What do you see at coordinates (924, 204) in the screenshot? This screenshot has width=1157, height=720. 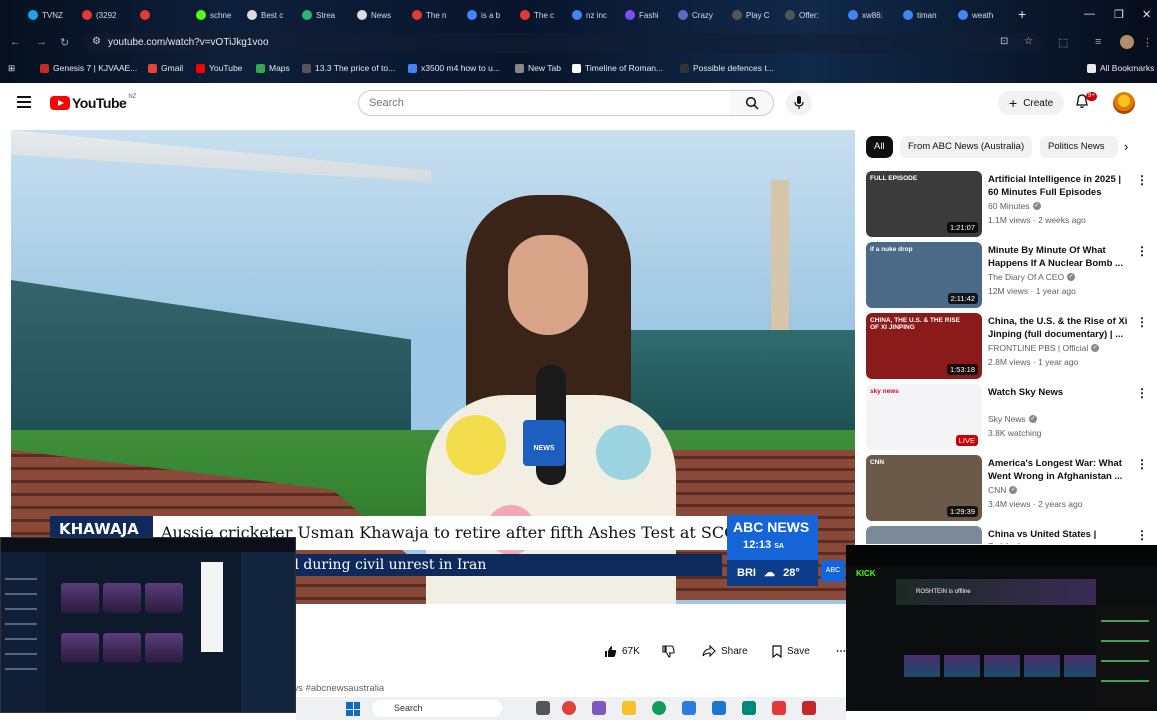 I see `video-thumbnail: FULL EPISODE 1:21:07` at bounding box center [924, 204].